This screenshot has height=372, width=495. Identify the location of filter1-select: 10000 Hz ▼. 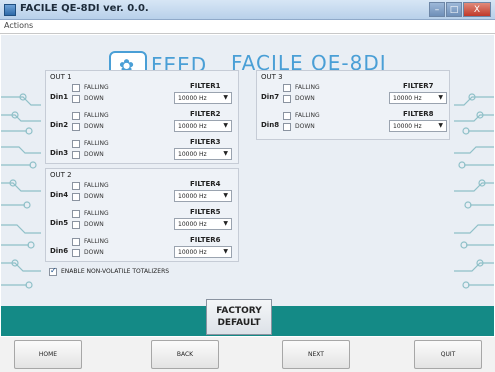
(203, 98).